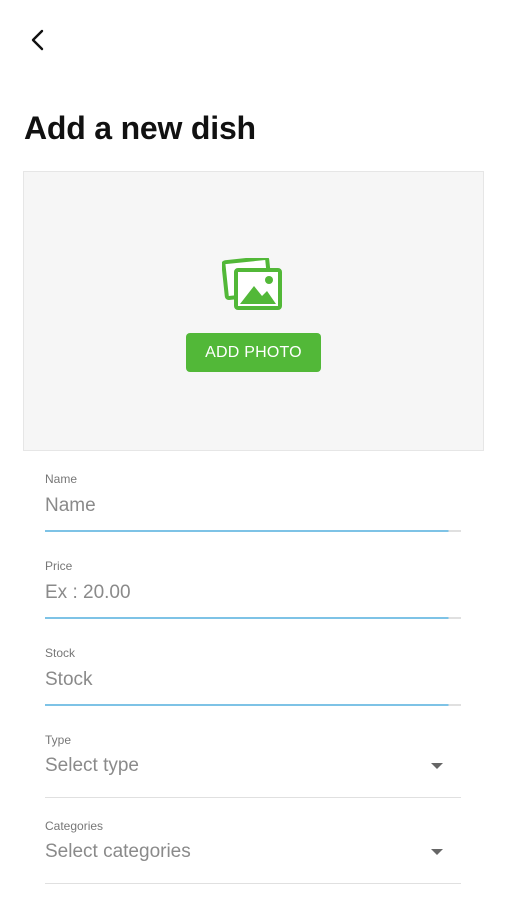  Describe the element at coordinates (118, 852) in the screenshot. I see `categories-value: Select categories` at that location.